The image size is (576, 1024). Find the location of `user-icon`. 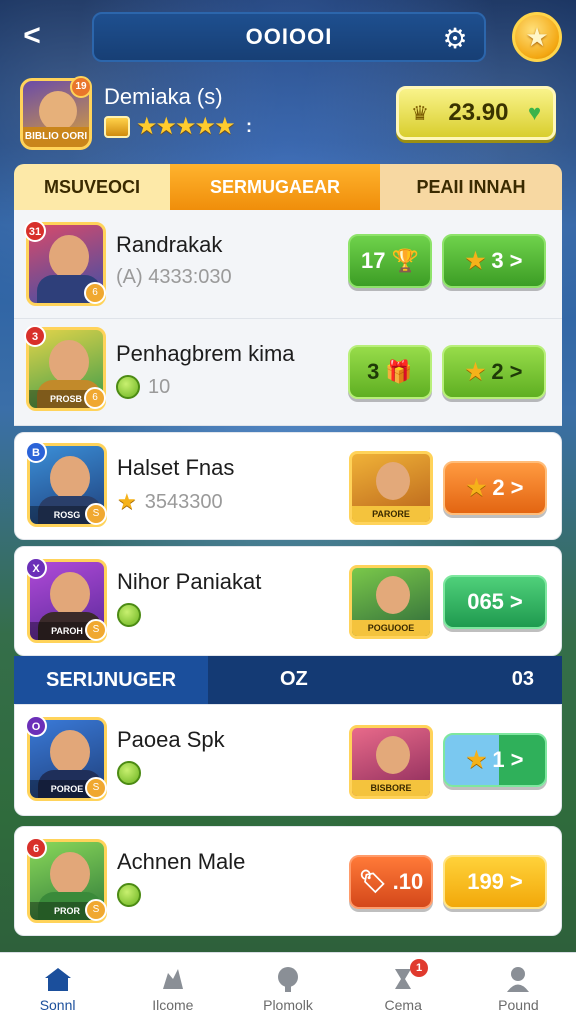

user-icon is located at coordinates (518, 979).